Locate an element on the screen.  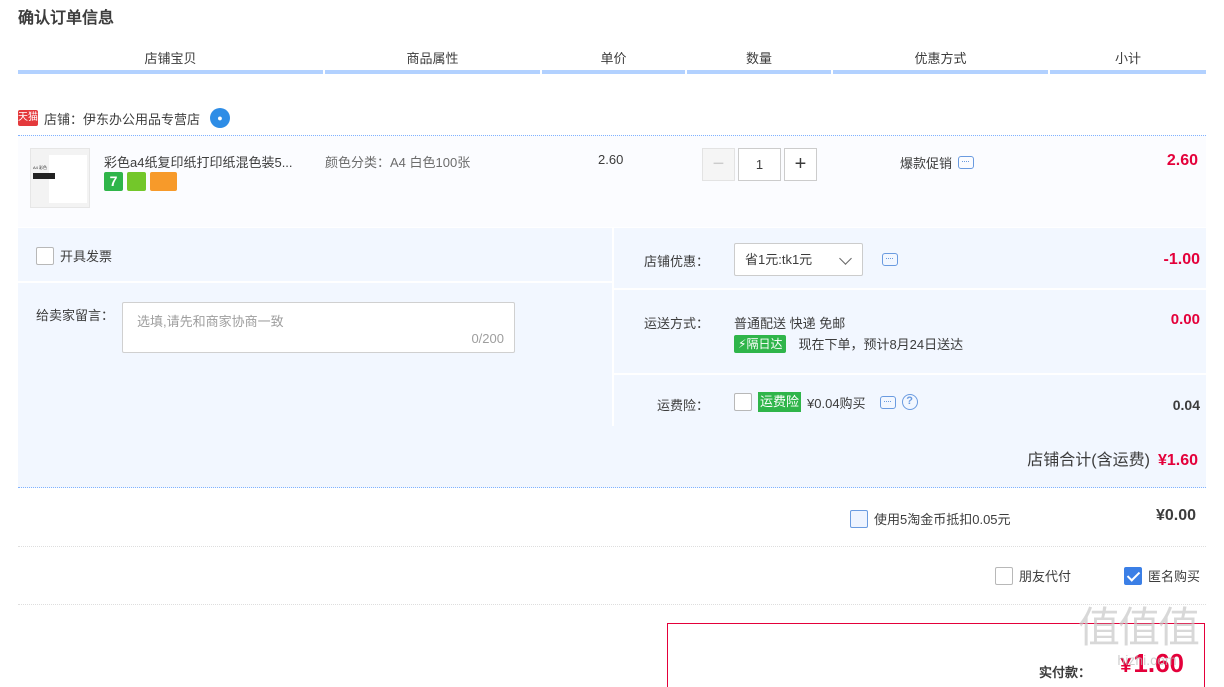
shop-line: 天猫 店铺：伊东办公用品专营店 ● is located at coordinates (124, 118).